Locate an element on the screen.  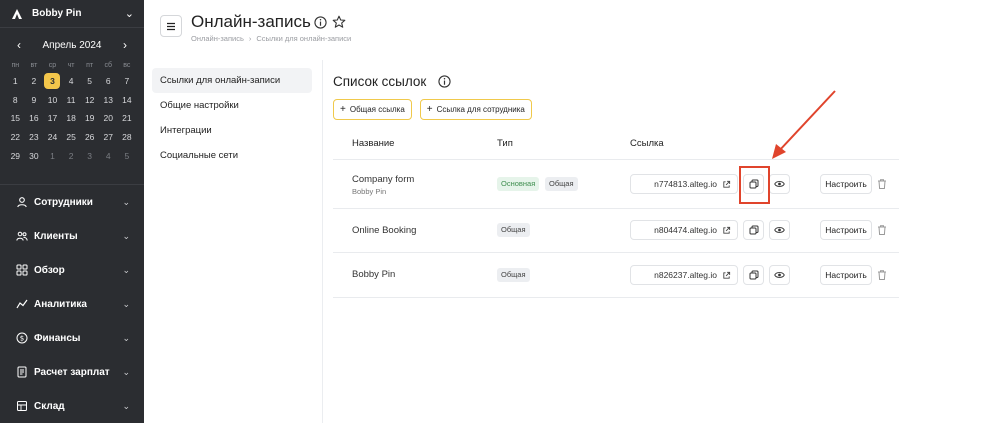
calendar-day: 10 is located at coordinates (52, 100).